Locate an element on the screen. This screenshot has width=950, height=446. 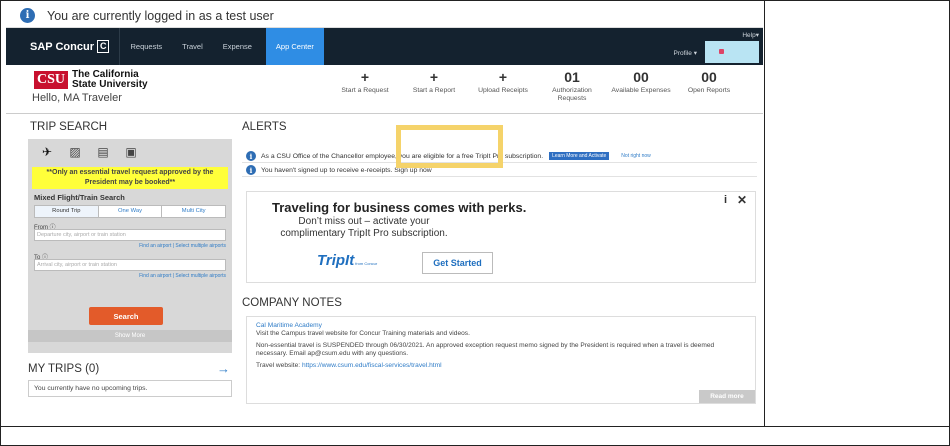
departure-input: Departure city, airport or train station is located at coordinates (130, 235).